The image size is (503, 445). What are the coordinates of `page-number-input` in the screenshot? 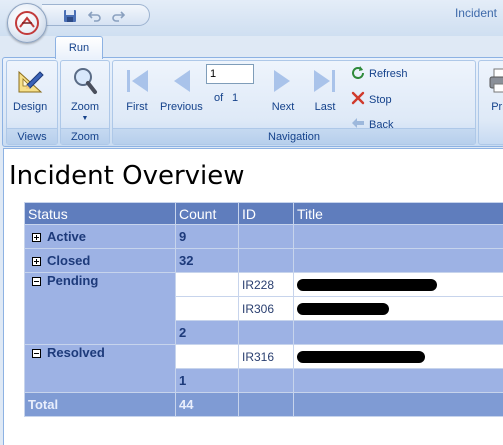 It's located at (230, 74).